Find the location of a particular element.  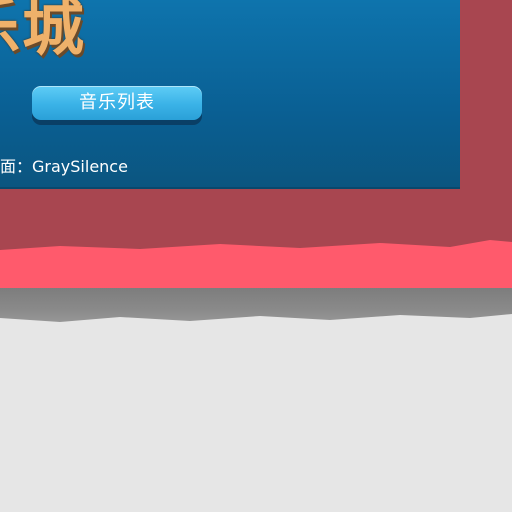

torn-edge-shadow is located at coordinates (256, 305).